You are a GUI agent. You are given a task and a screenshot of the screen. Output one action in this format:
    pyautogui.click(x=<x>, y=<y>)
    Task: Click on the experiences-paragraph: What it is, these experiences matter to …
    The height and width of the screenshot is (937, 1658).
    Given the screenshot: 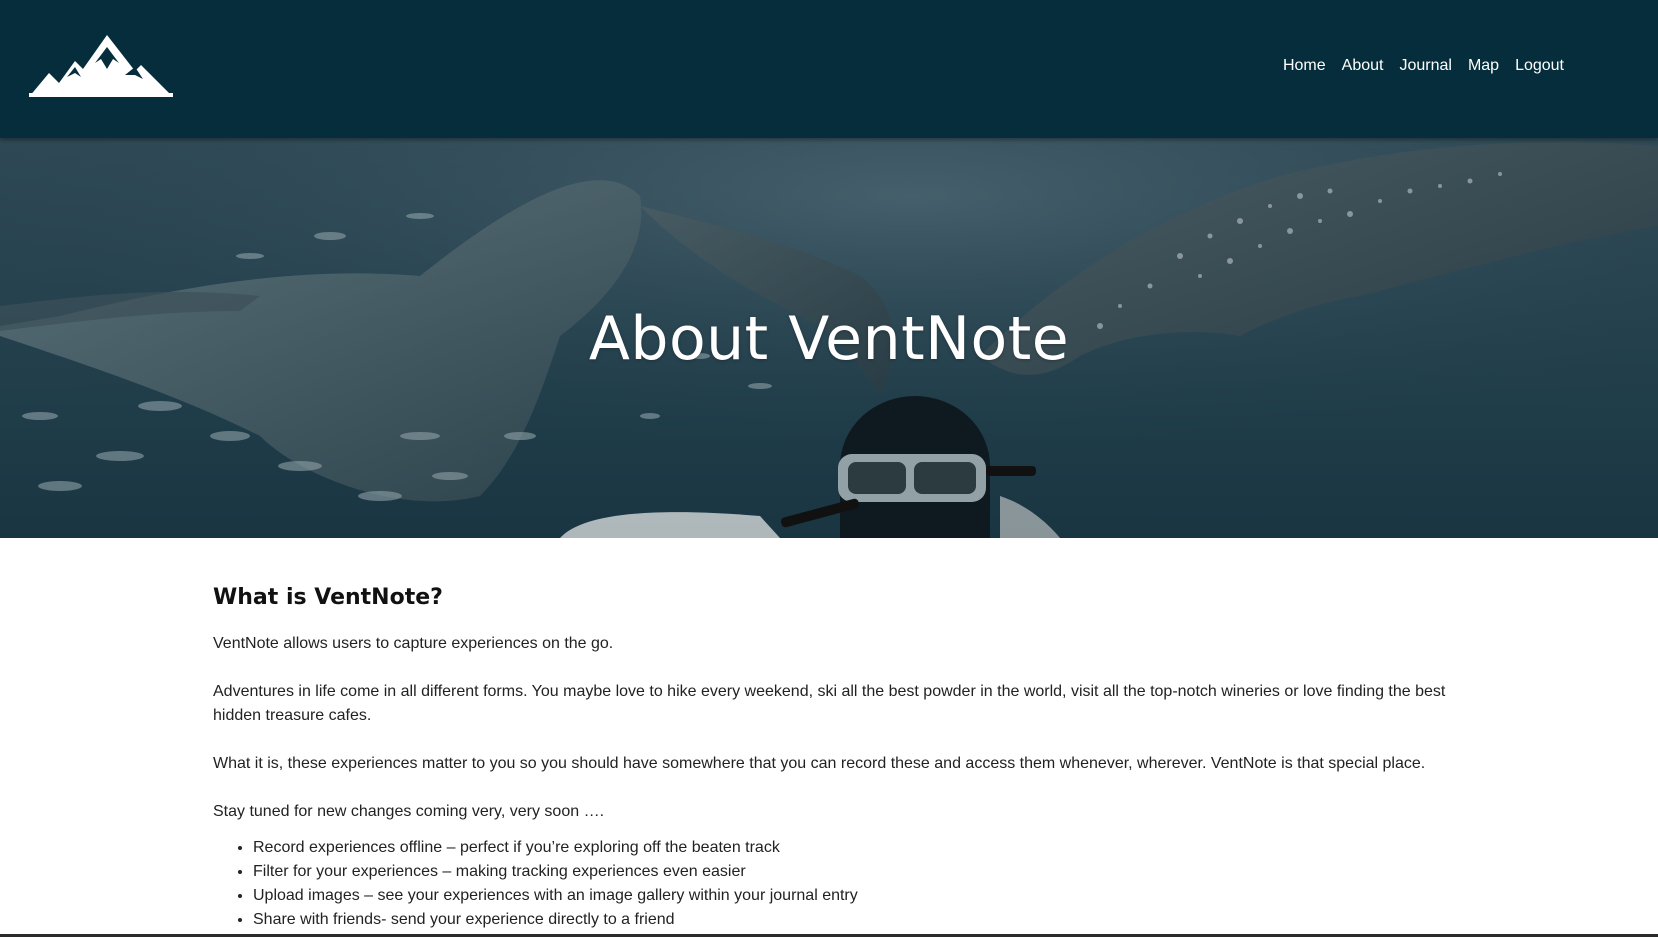 What is the action you would take?
    pyautogui.click(x=819, y=763)
    